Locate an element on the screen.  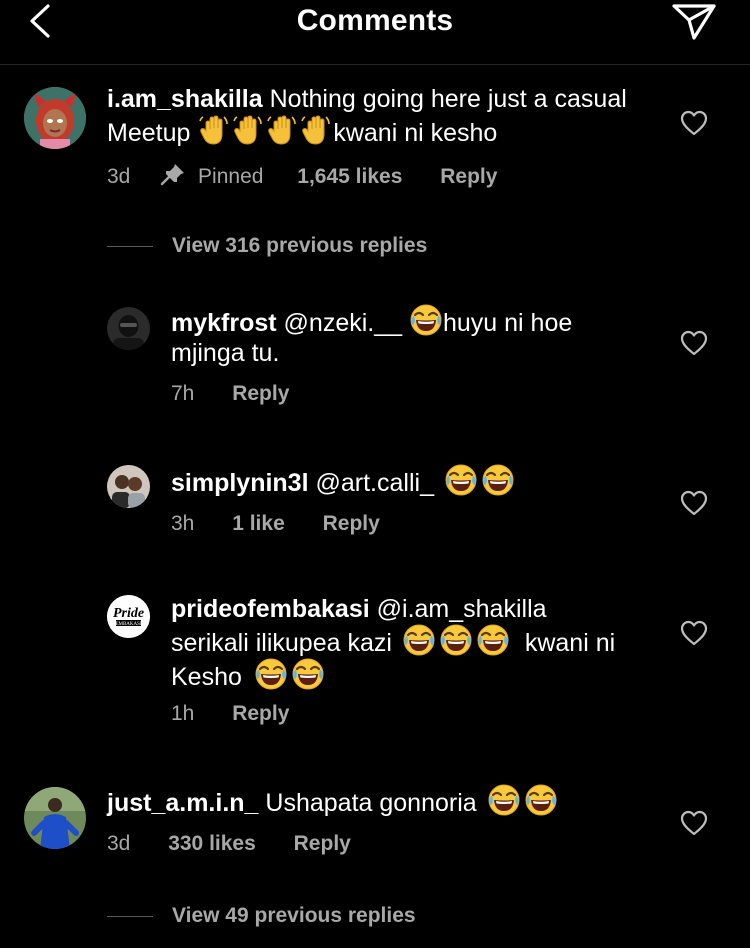
view-replies-button: View 49 previous replies is located at coordinates (261, 916).